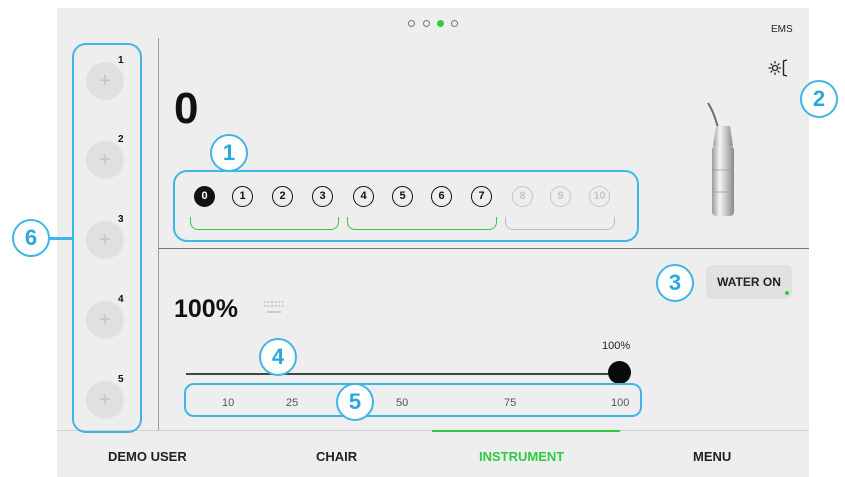  What do you see at coordinates (186, 108) in the screenshot?
I see `power-value: 0` at bounding box center [186, 108].